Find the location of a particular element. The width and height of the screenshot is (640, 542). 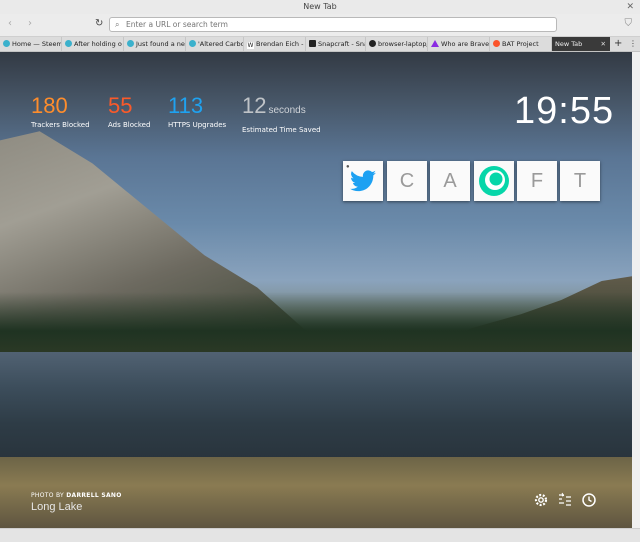

tab-label: Just found a ne is located at coordinates (160, 44).